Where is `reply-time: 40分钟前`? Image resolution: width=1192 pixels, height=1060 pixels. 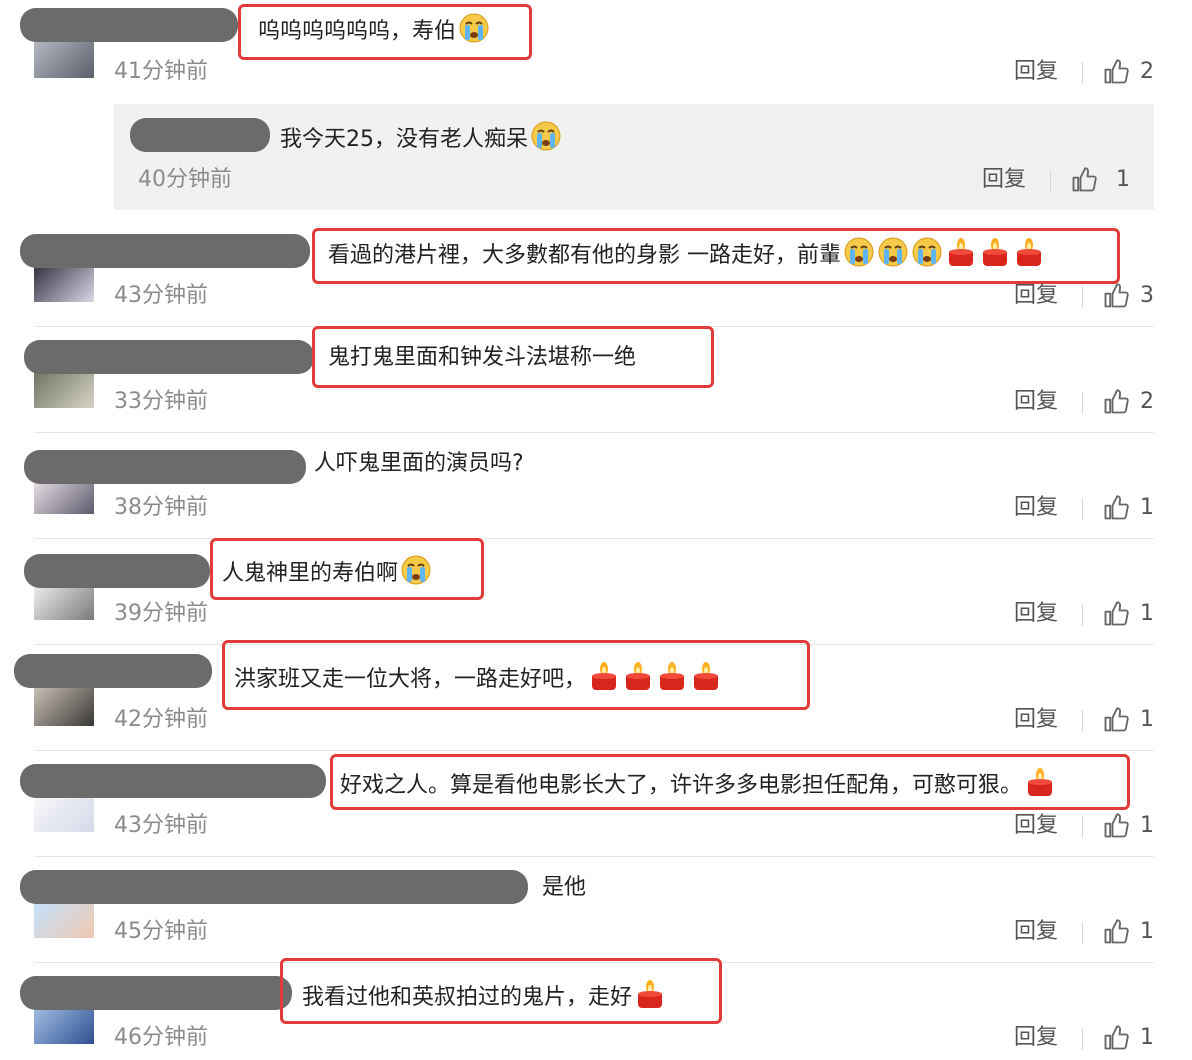
reply-time: 40分钟前 is located at coordinates (185, 179).